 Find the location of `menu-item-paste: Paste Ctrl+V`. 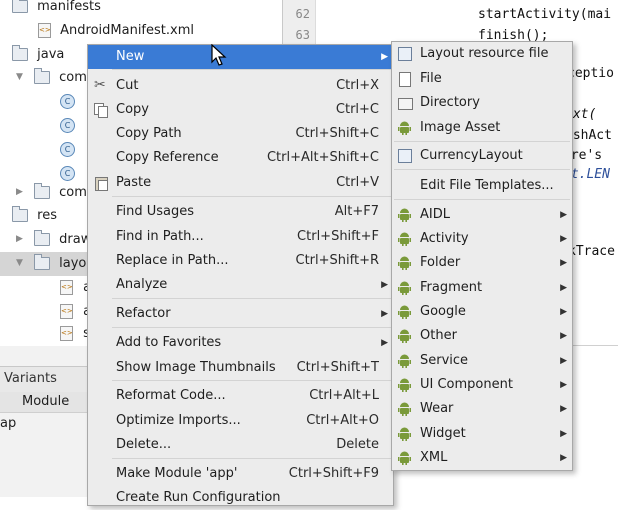

menu-item-paste: Paste Ctrl+V is located at coordinates (240, 183).